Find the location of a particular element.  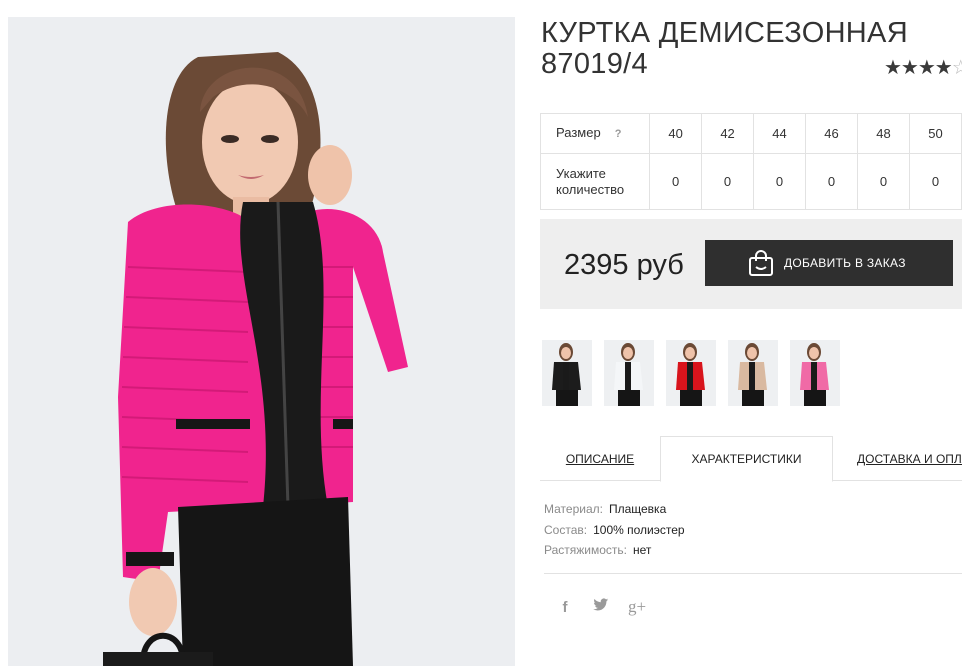

size-row: Размер? 40 42 44 46 48 50 is located at coordinates (750, 133).